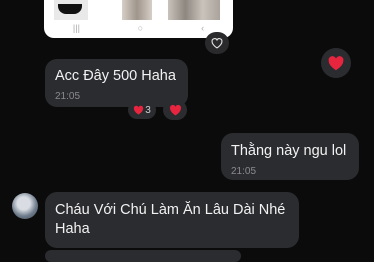 The height and width of the screenshot is (262, 374). Describe the element at coordinates (76, 28) in the screenshot. I see `menu-icon: |||` at that location.